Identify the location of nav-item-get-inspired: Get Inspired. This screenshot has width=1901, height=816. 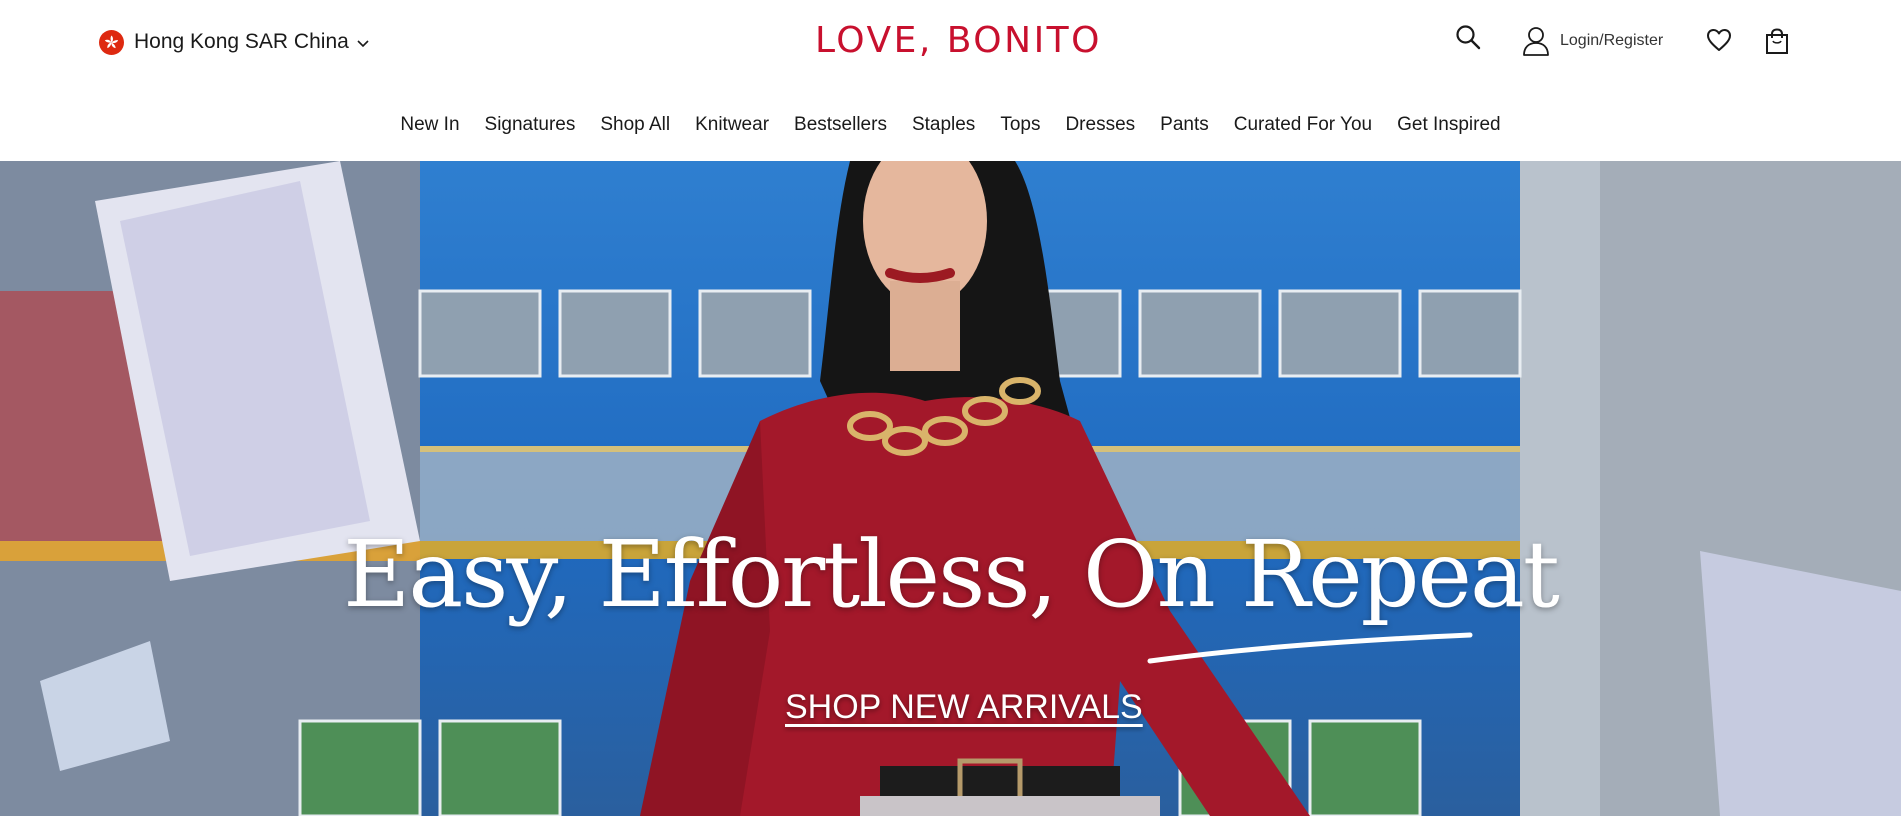
(1449, 125).